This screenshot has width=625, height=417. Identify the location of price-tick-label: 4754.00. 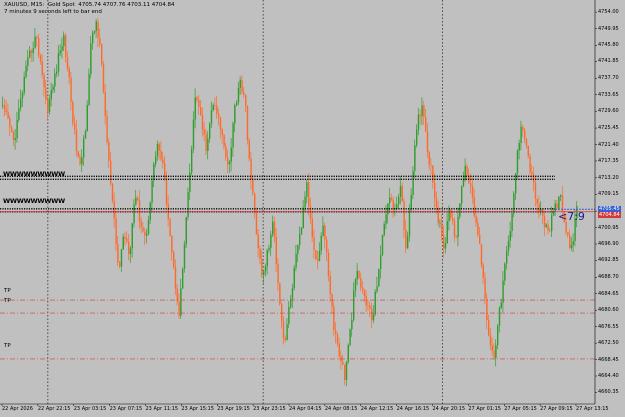
(608, 12).